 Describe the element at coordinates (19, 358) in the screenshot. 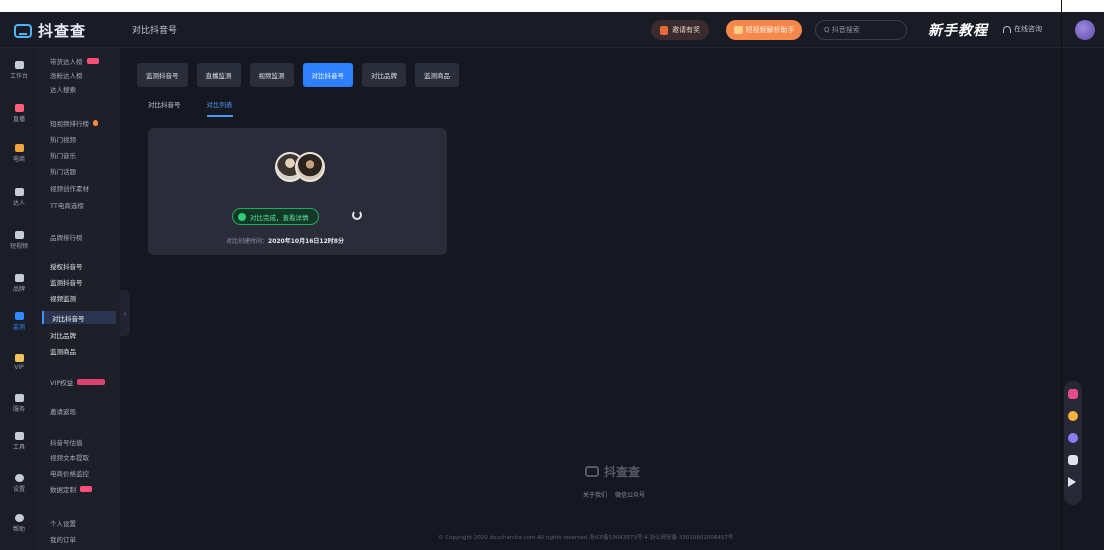

I see `crown-icon` at that location.